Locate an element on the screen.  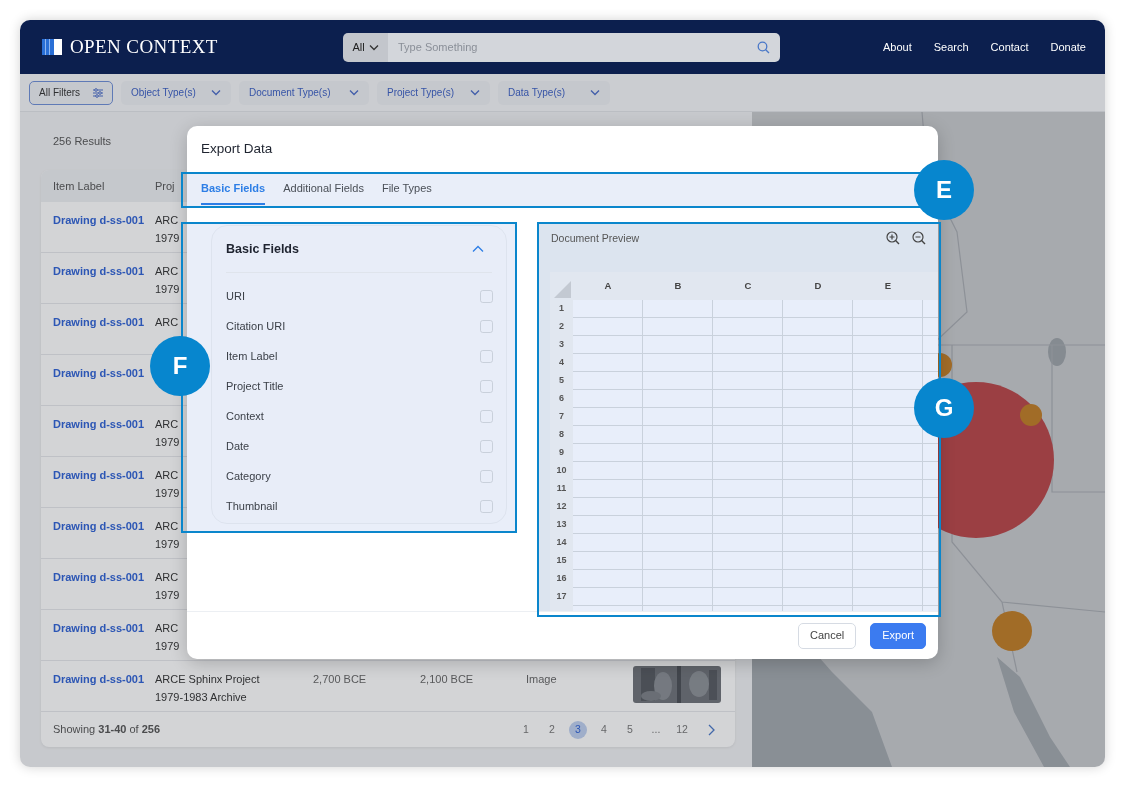
filter-dropdown: Project Type(s) is located at coordinates (433, 92).